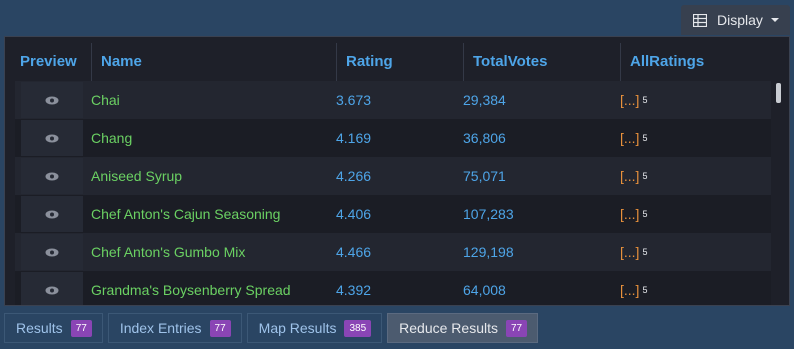 This screenshot has height=349, width=794. I want to click on table-row: Chai 3.673 29,384 [...] 5, so click(393, 100).